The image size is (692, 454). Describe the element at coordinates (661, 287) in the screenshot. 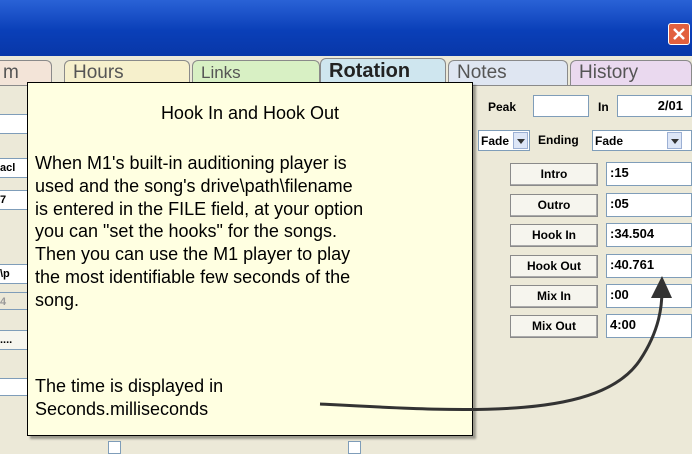

I see `arrow-head-icon` at that location.